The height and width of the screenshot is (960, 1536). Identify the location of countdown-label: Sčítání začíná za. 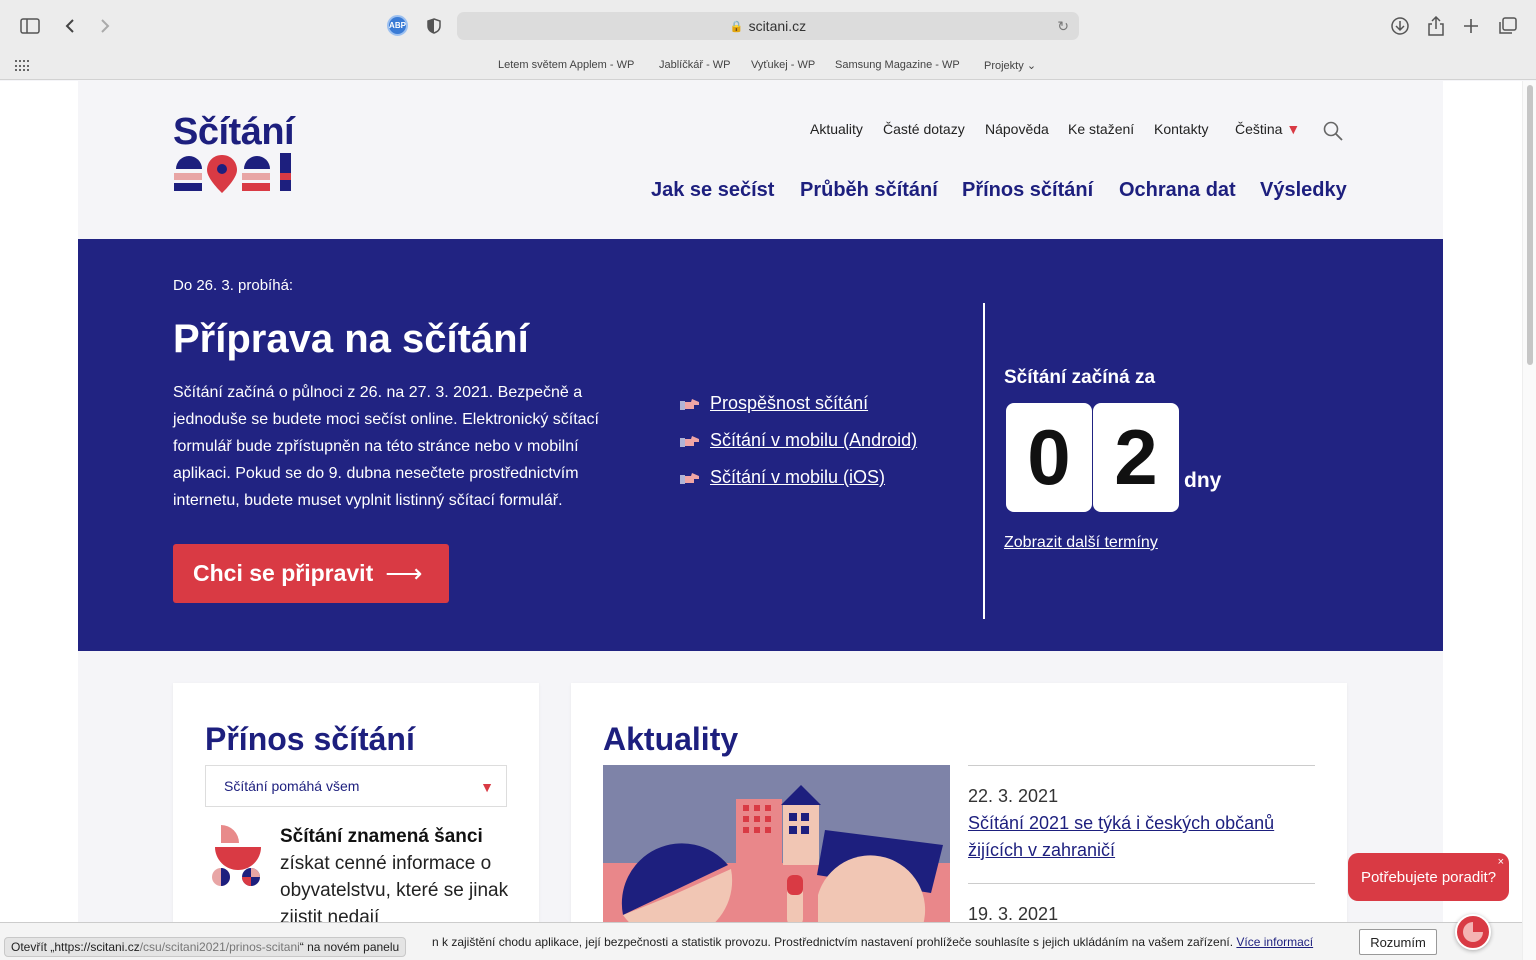
(1080, 377).